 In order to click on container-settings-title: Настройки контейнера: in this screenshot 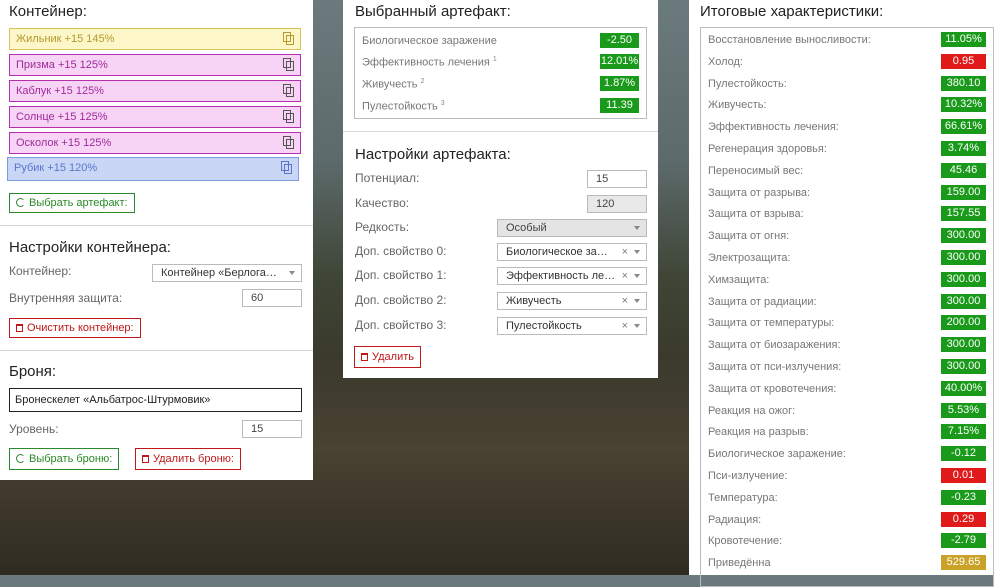, I will do `click(90, 247)`.